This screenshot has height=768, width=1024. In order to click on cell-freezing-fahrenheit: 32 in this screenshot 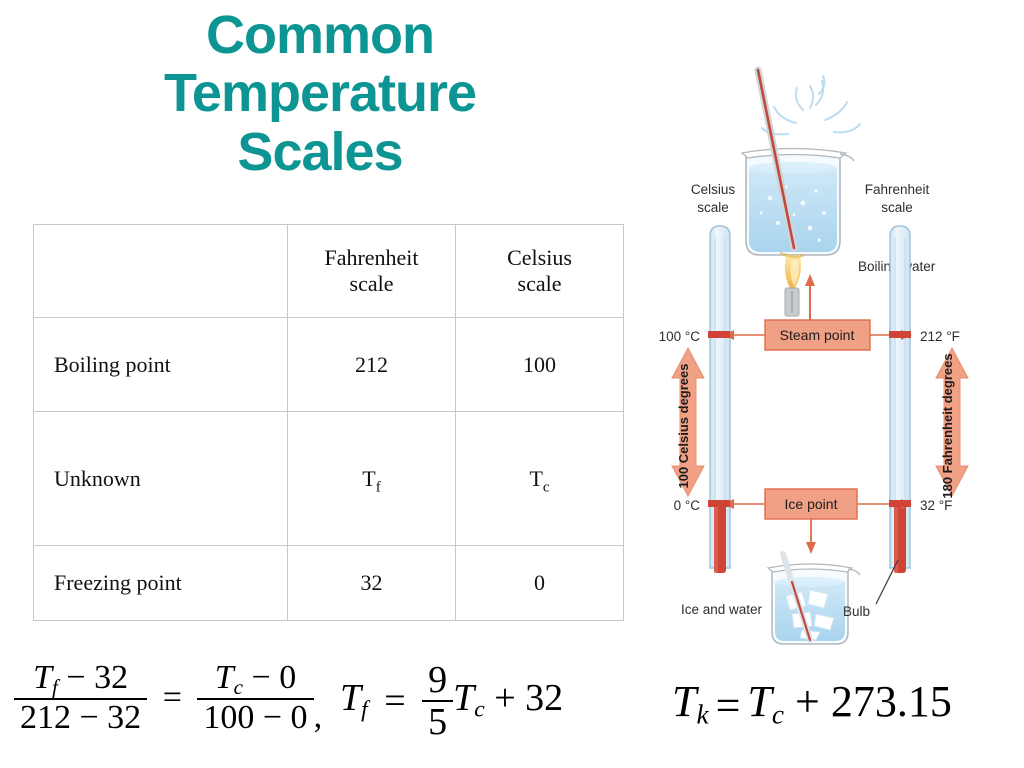, I will do `click(371, 583)`.